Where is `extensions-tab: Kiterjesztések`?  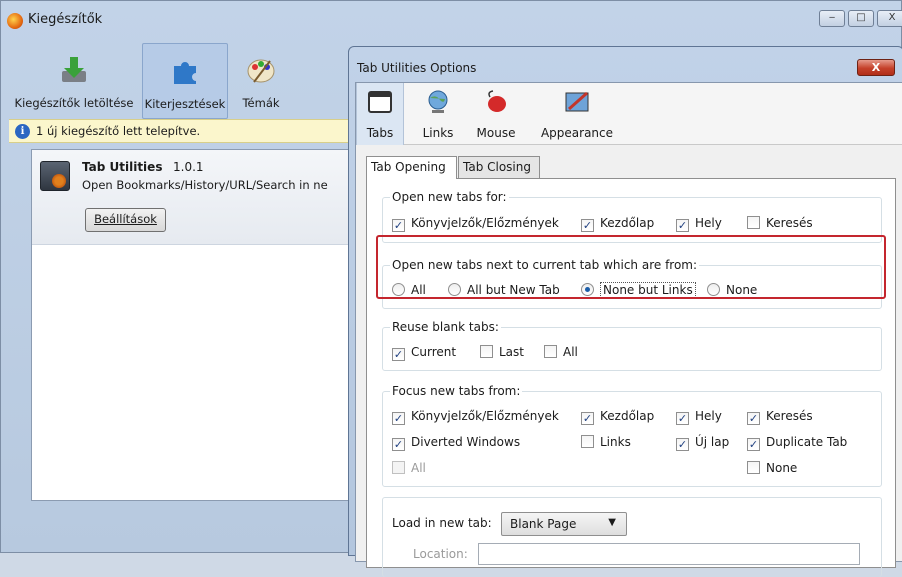
extensions-tab: Kiterjesztések is located at coordinates (185, 81).